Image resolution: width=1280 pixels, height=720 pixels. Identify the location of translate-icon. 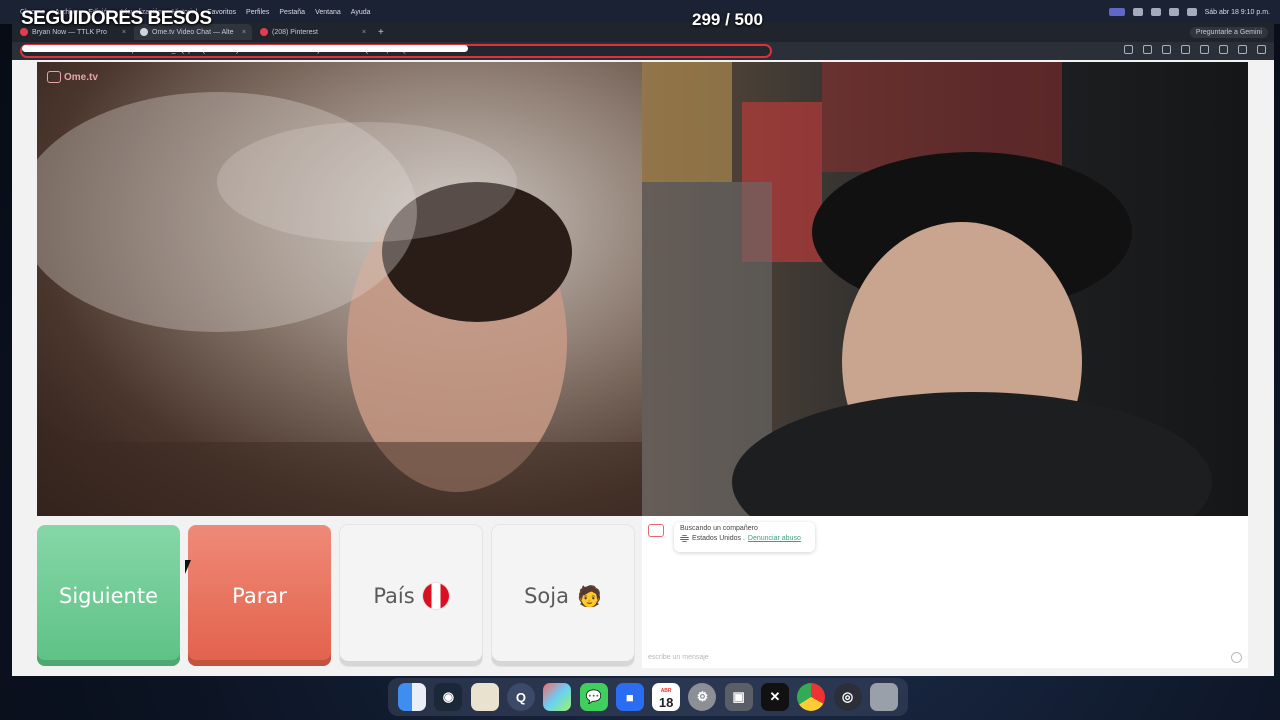
(1128, 49).